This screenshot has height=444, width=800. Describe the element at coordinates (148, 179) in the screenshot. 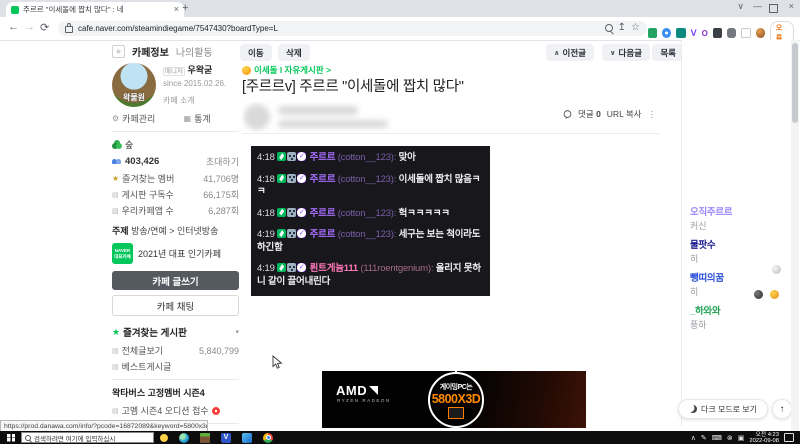

I see `stat-label: 즐겨찾는 멤버` at that location.